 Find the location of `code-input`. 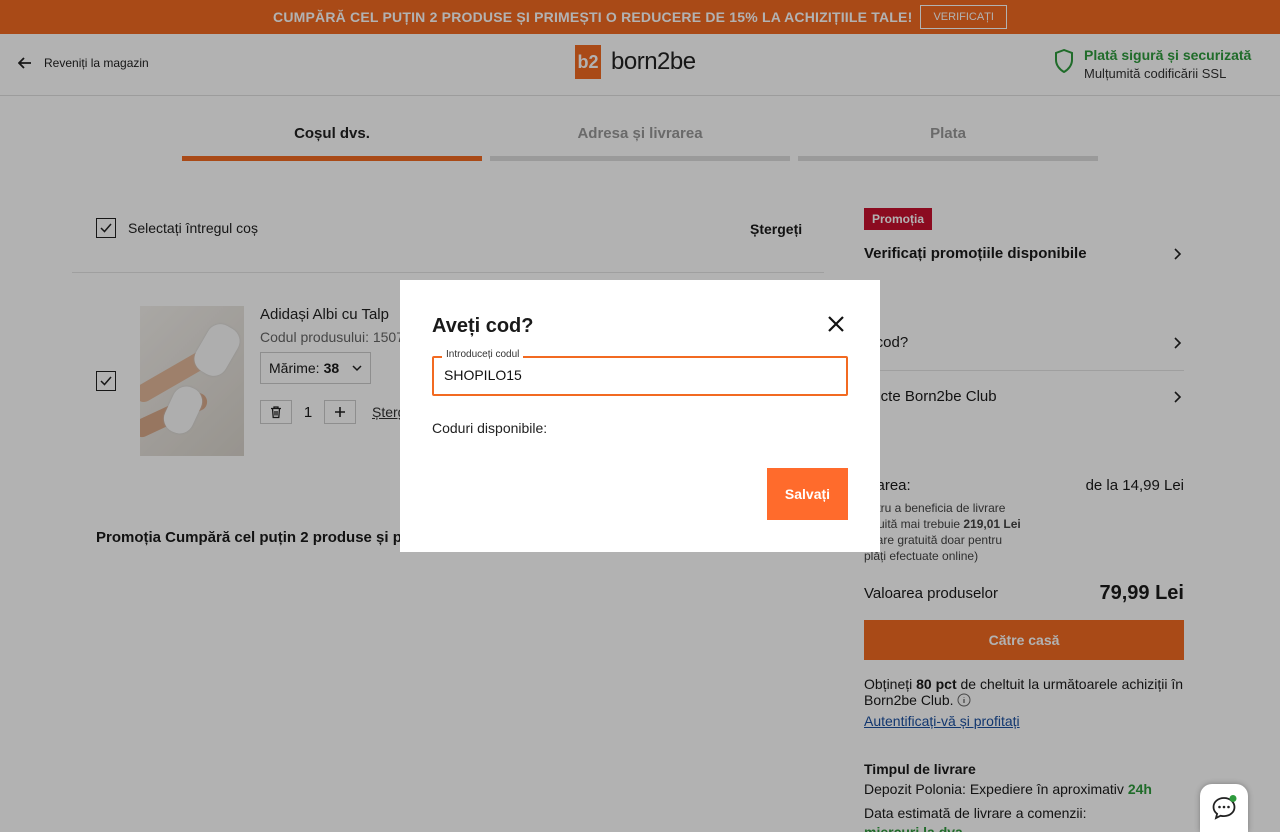

code-input is located at coordinates (639, 375).